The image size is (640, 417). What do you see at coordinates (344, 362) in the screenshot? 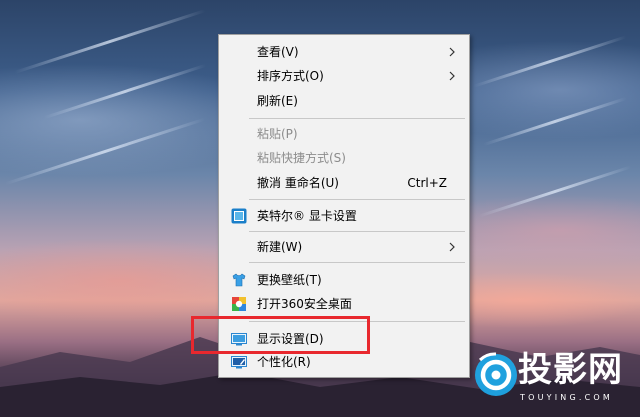
I see `menu-item-personalize: 个性化(R)` at bounding box center [344, 362].